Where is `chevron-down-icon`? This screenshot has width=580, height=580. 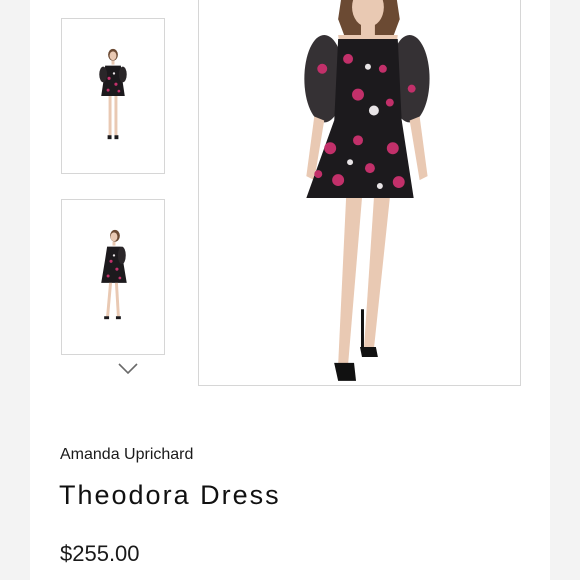
chevron-down-icon is located at coordinates (128, 369).